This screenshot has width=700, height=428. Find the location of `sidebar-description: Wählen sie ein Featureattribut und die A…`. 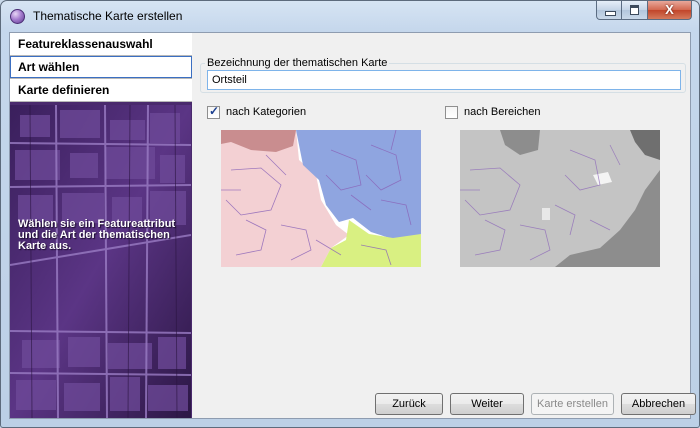

sidebar-description: Wählen sie ein Featureattribut und die A… is located at coordinates (97, 235).